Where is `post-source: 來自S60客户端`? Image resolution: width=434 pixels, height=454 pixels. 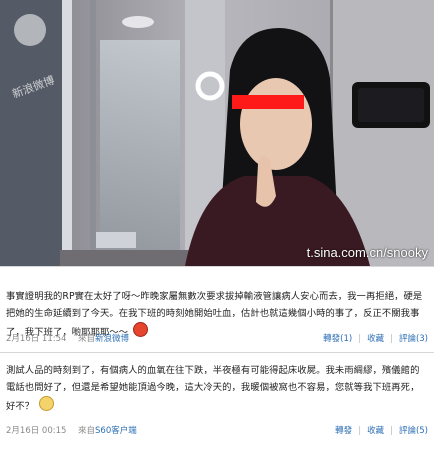
post-source: 來自S60客户端 is located at coordinates (107, 431).